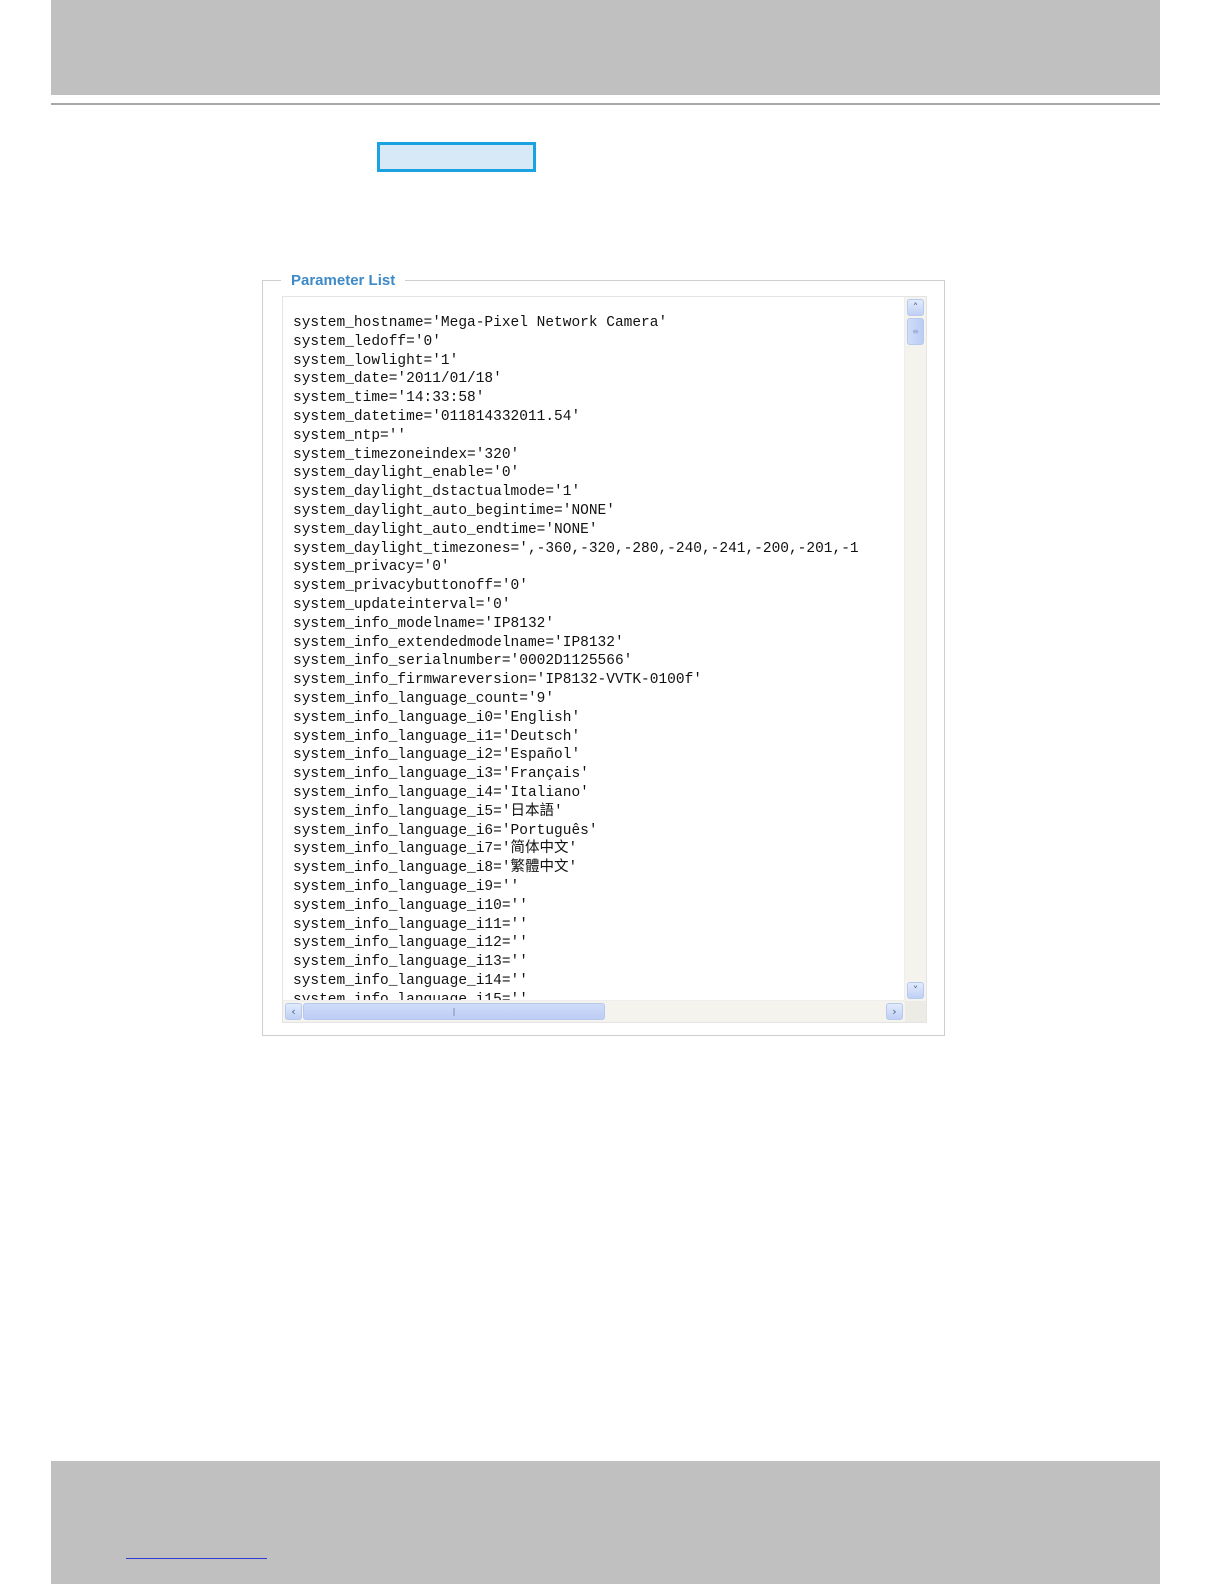 Image resolution: width=1224 pixels, height=1584 pixels. Describe the element at coordinates (389, 398) in the screenshot. I see `parameter-line: system_time='14:33:58'` at that location.